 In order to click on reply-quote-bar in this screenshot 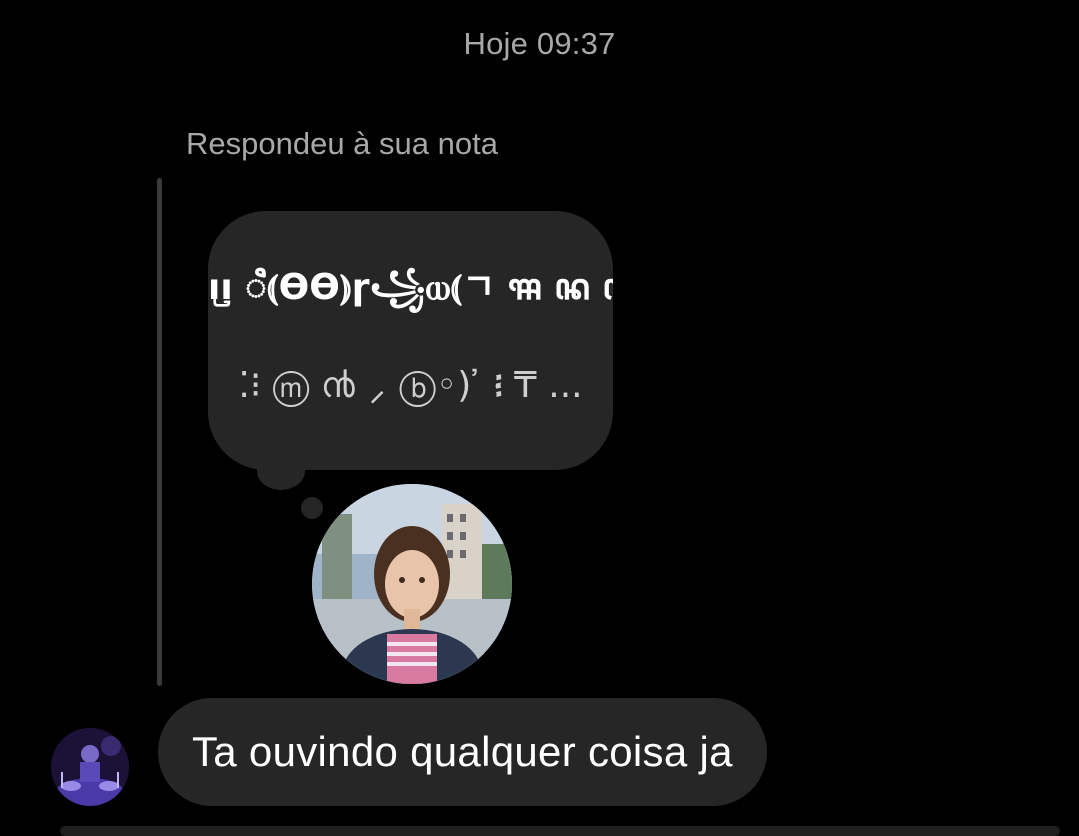, I will do `click(159, 432)`.